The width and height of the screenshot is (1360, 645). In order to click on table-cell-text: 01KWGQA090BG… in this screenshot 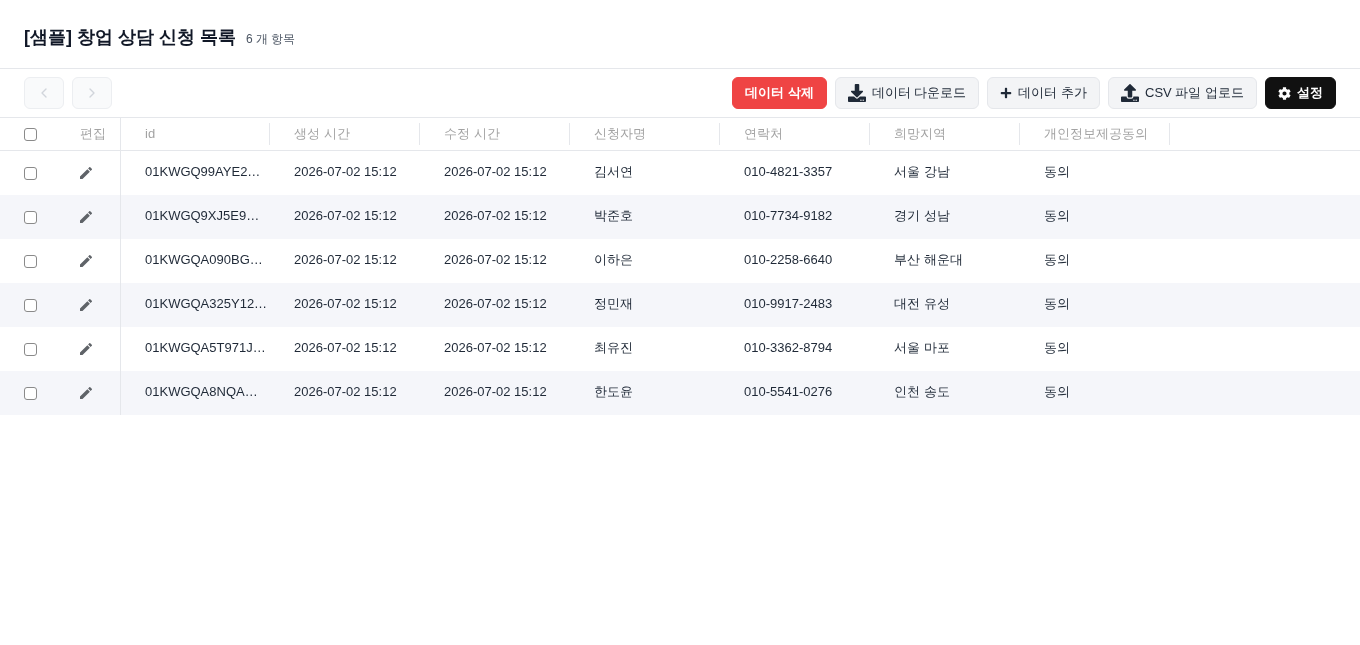, I will do `click(203, 259)`.